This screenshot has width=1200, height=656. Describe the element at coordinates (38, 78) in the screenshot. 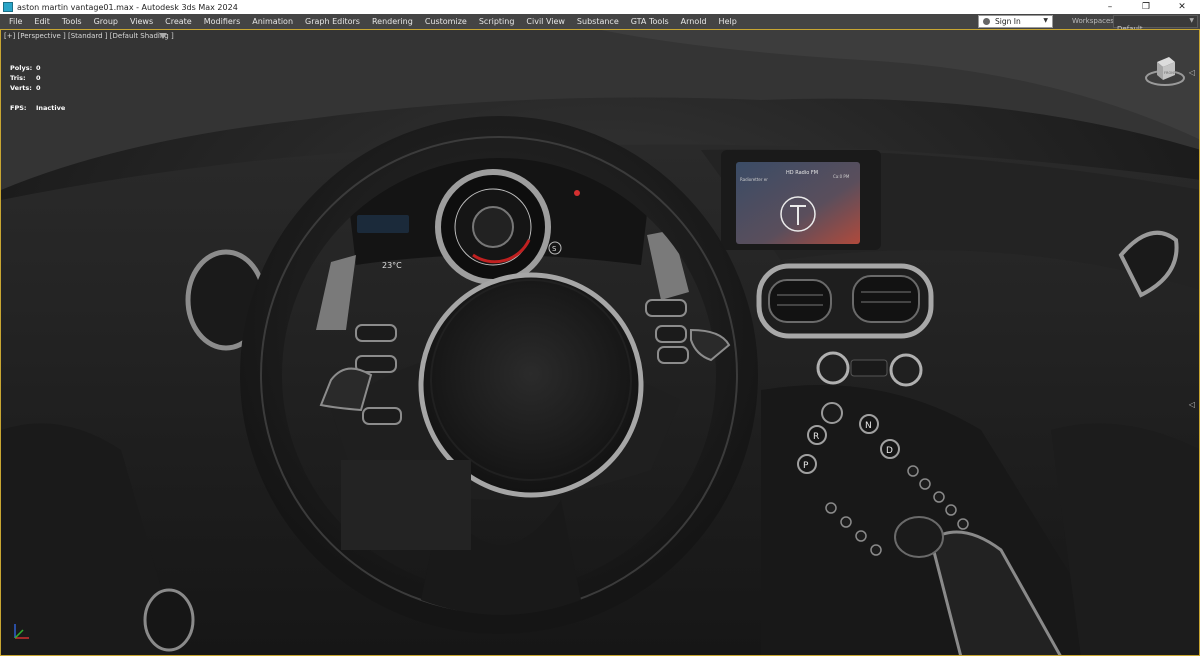

I see `tris-value: 0` at that location.